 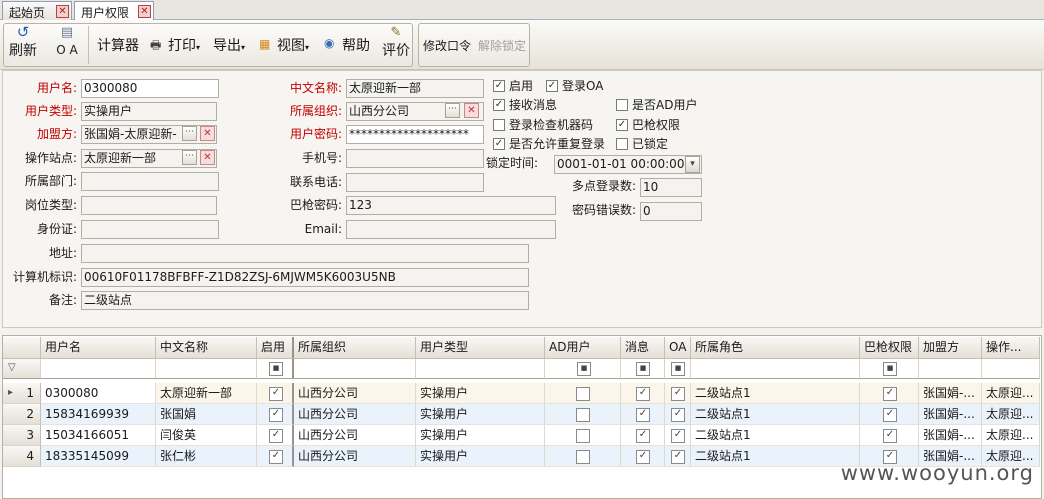 What do you see at coordinates (150, 229) in the screenshot?
I see `idcard-input` at bounding box center [150, 229].